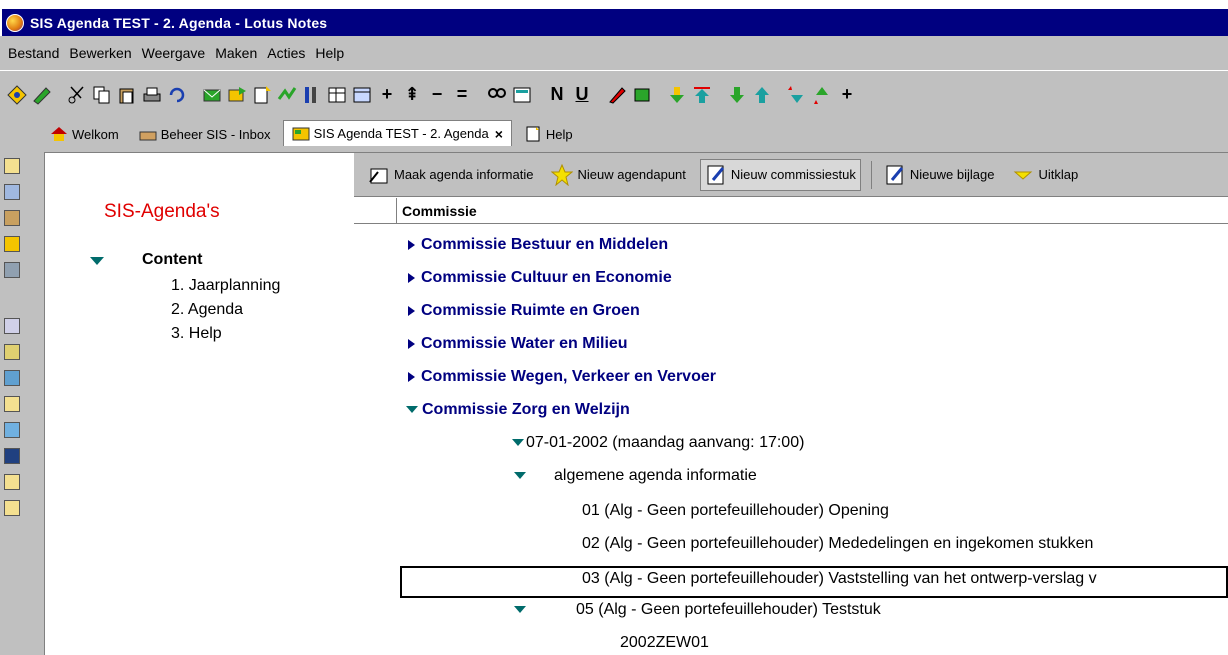  What do you see at coordinates (847, 95) in the screenshot?
I see `more-icon: +` at bounding box center [847, 95].